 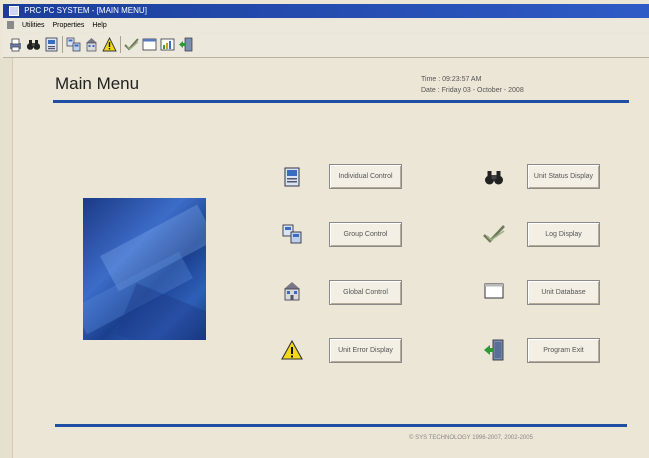 What do you see at coordinates (563, 176) in the screenshot?
I see `unit-status-display-button: Unit Status Display` at bounding box center [563, 176].